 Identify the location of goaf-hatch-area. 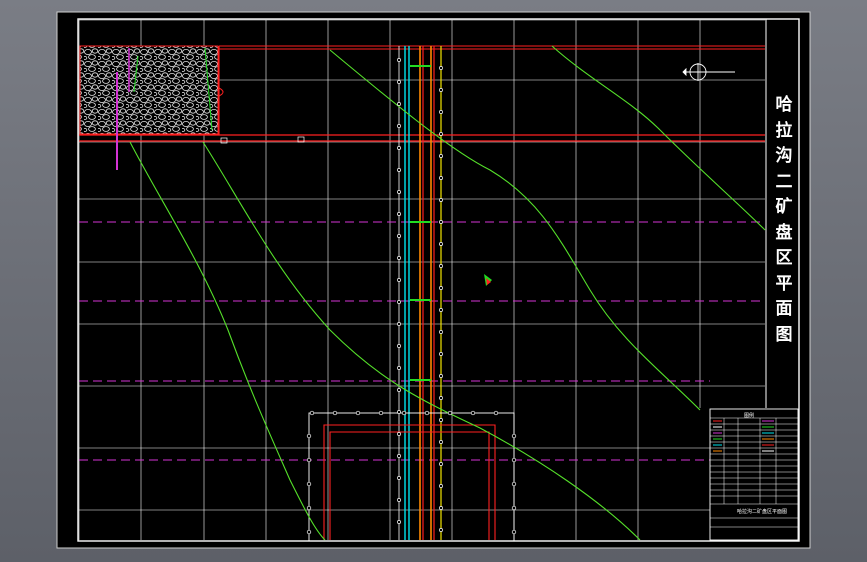
(149, 90).